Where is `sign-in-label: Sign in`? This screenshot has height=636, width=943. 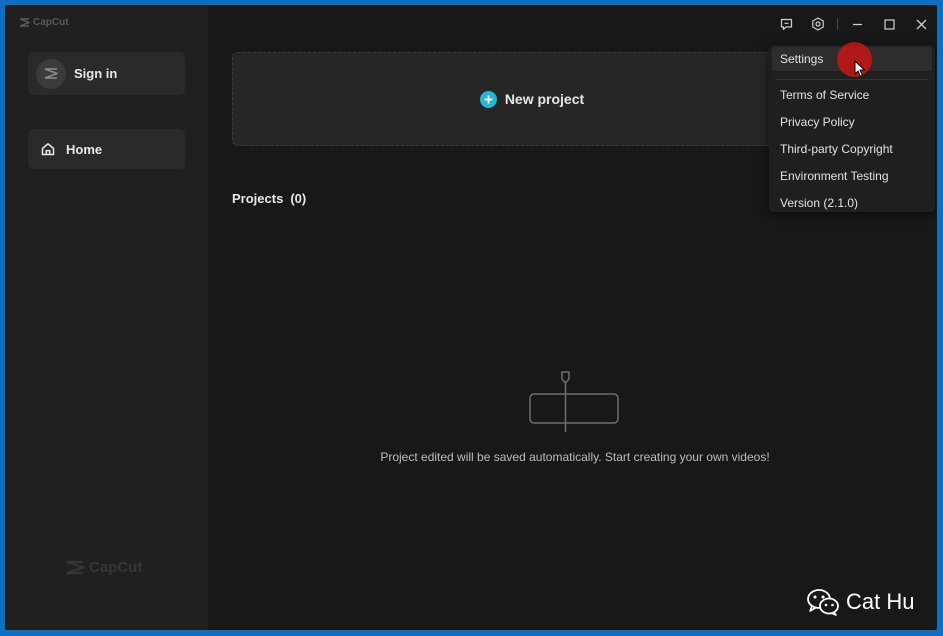 sign-in-label: Sign in is located at coordinates (96, 73).